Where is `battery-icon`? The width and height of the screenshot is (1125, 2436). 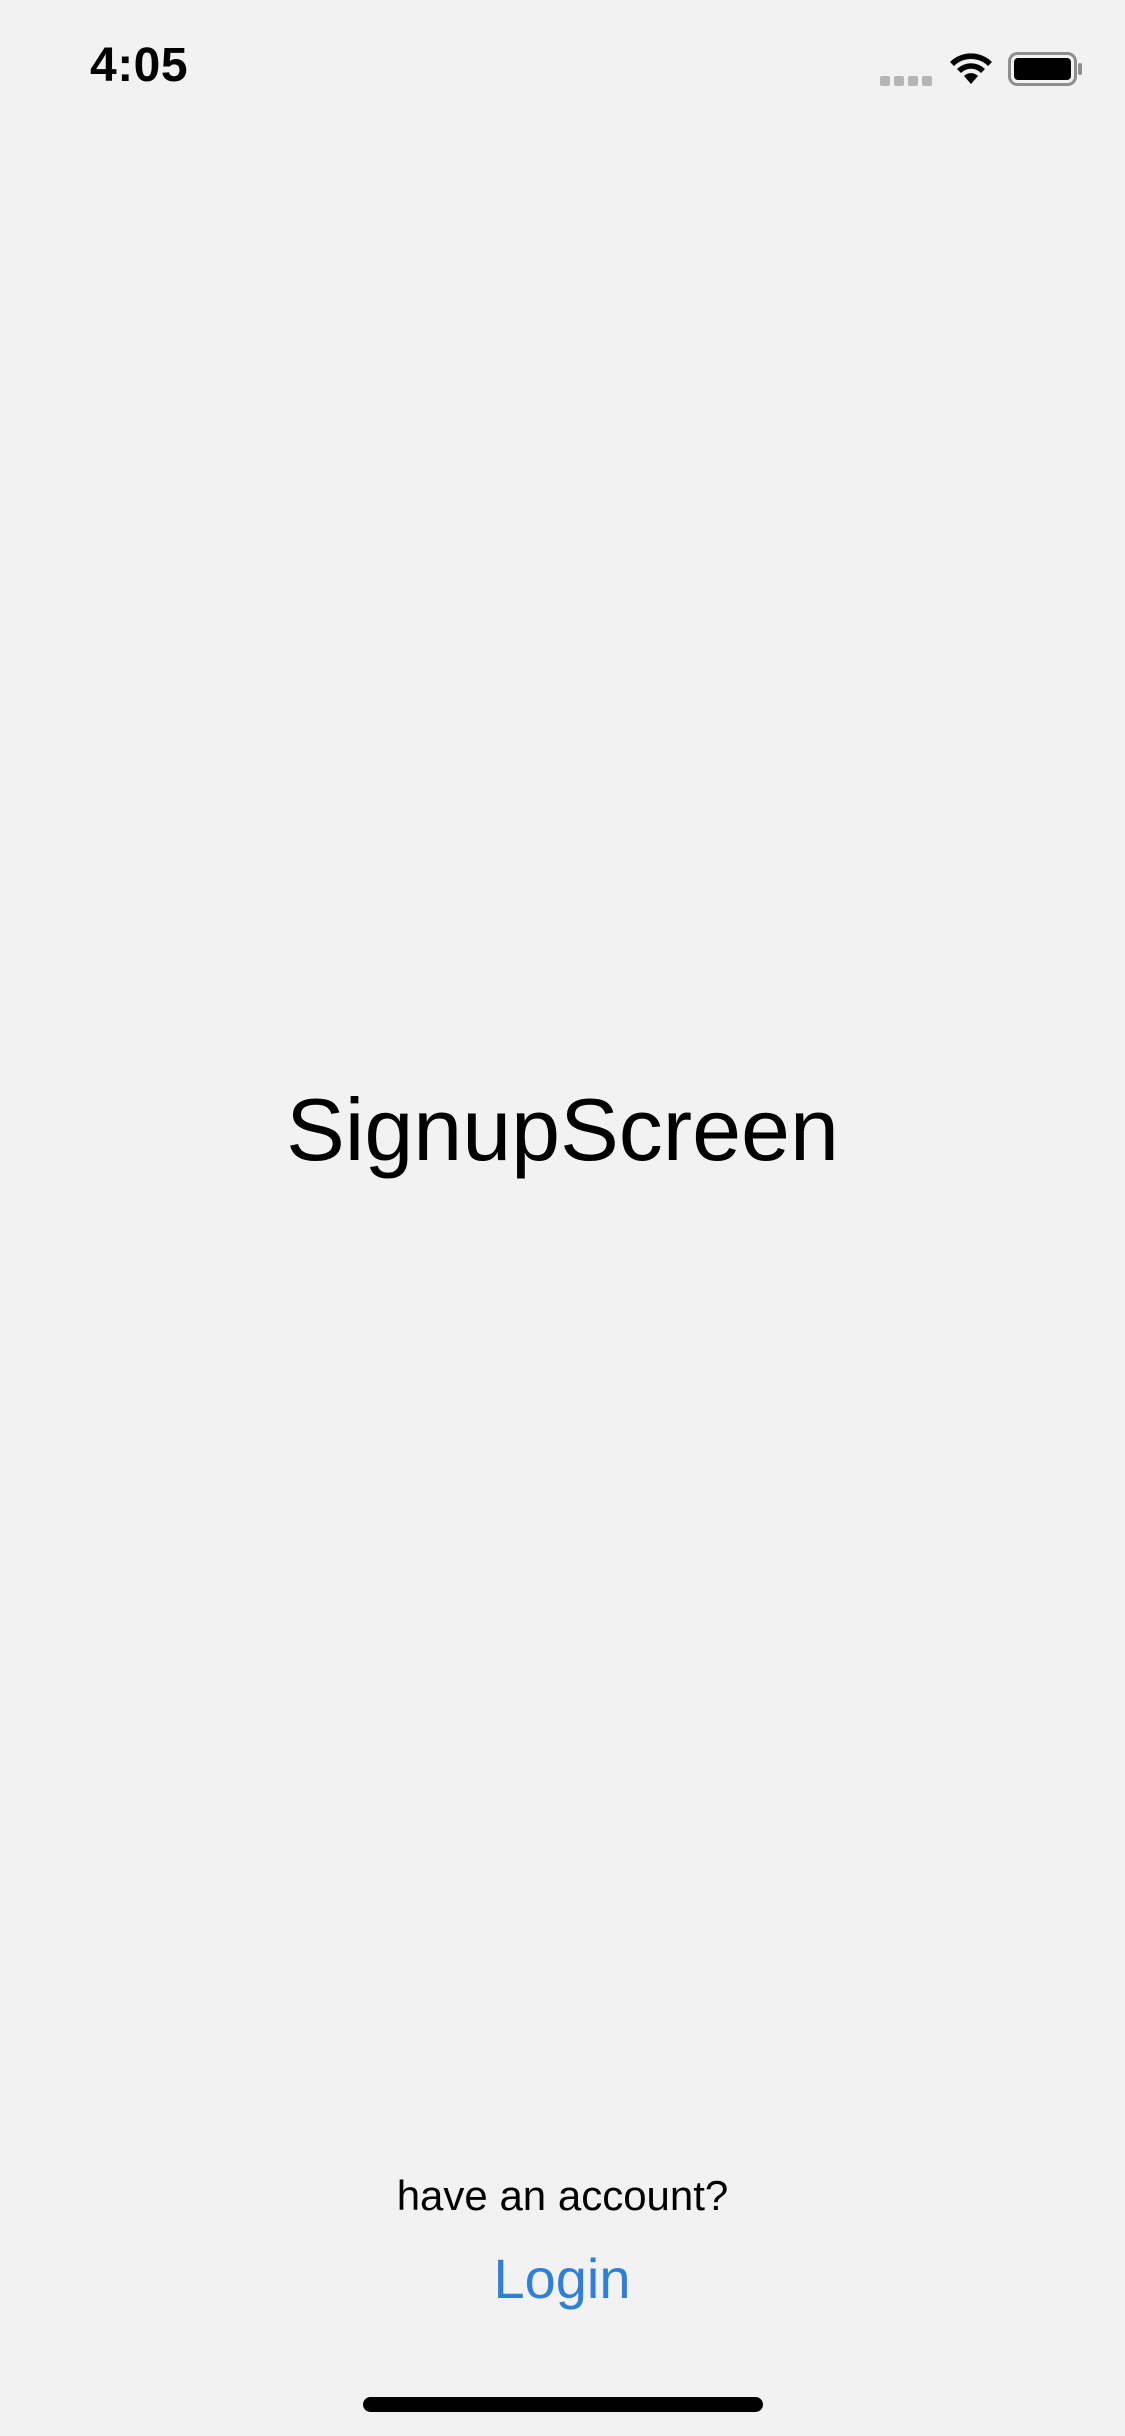
battery-icon is located at coordinates (1046, 69).